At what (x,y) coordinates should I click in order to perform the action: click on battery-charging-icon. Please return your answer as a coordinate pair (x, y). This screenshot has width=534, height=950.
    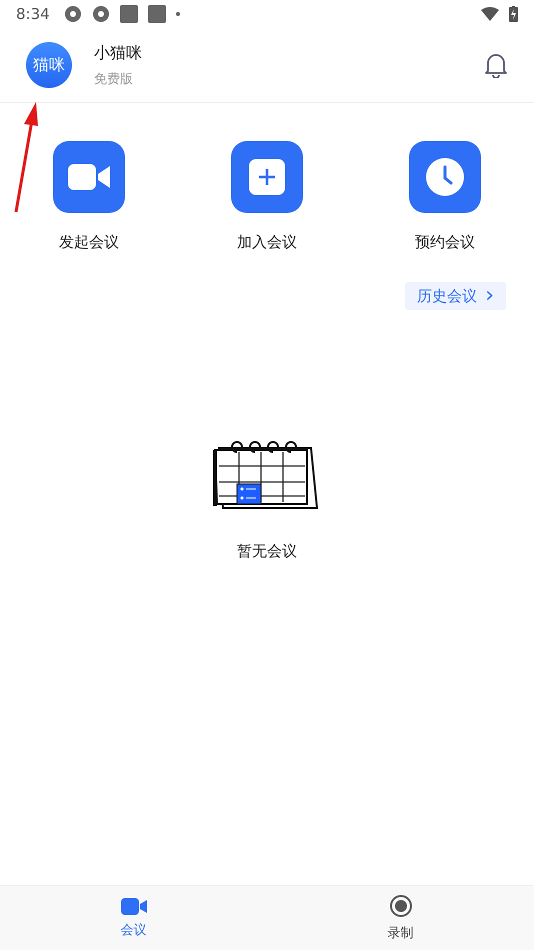
    Looking at the image, I should click on (513, 14).